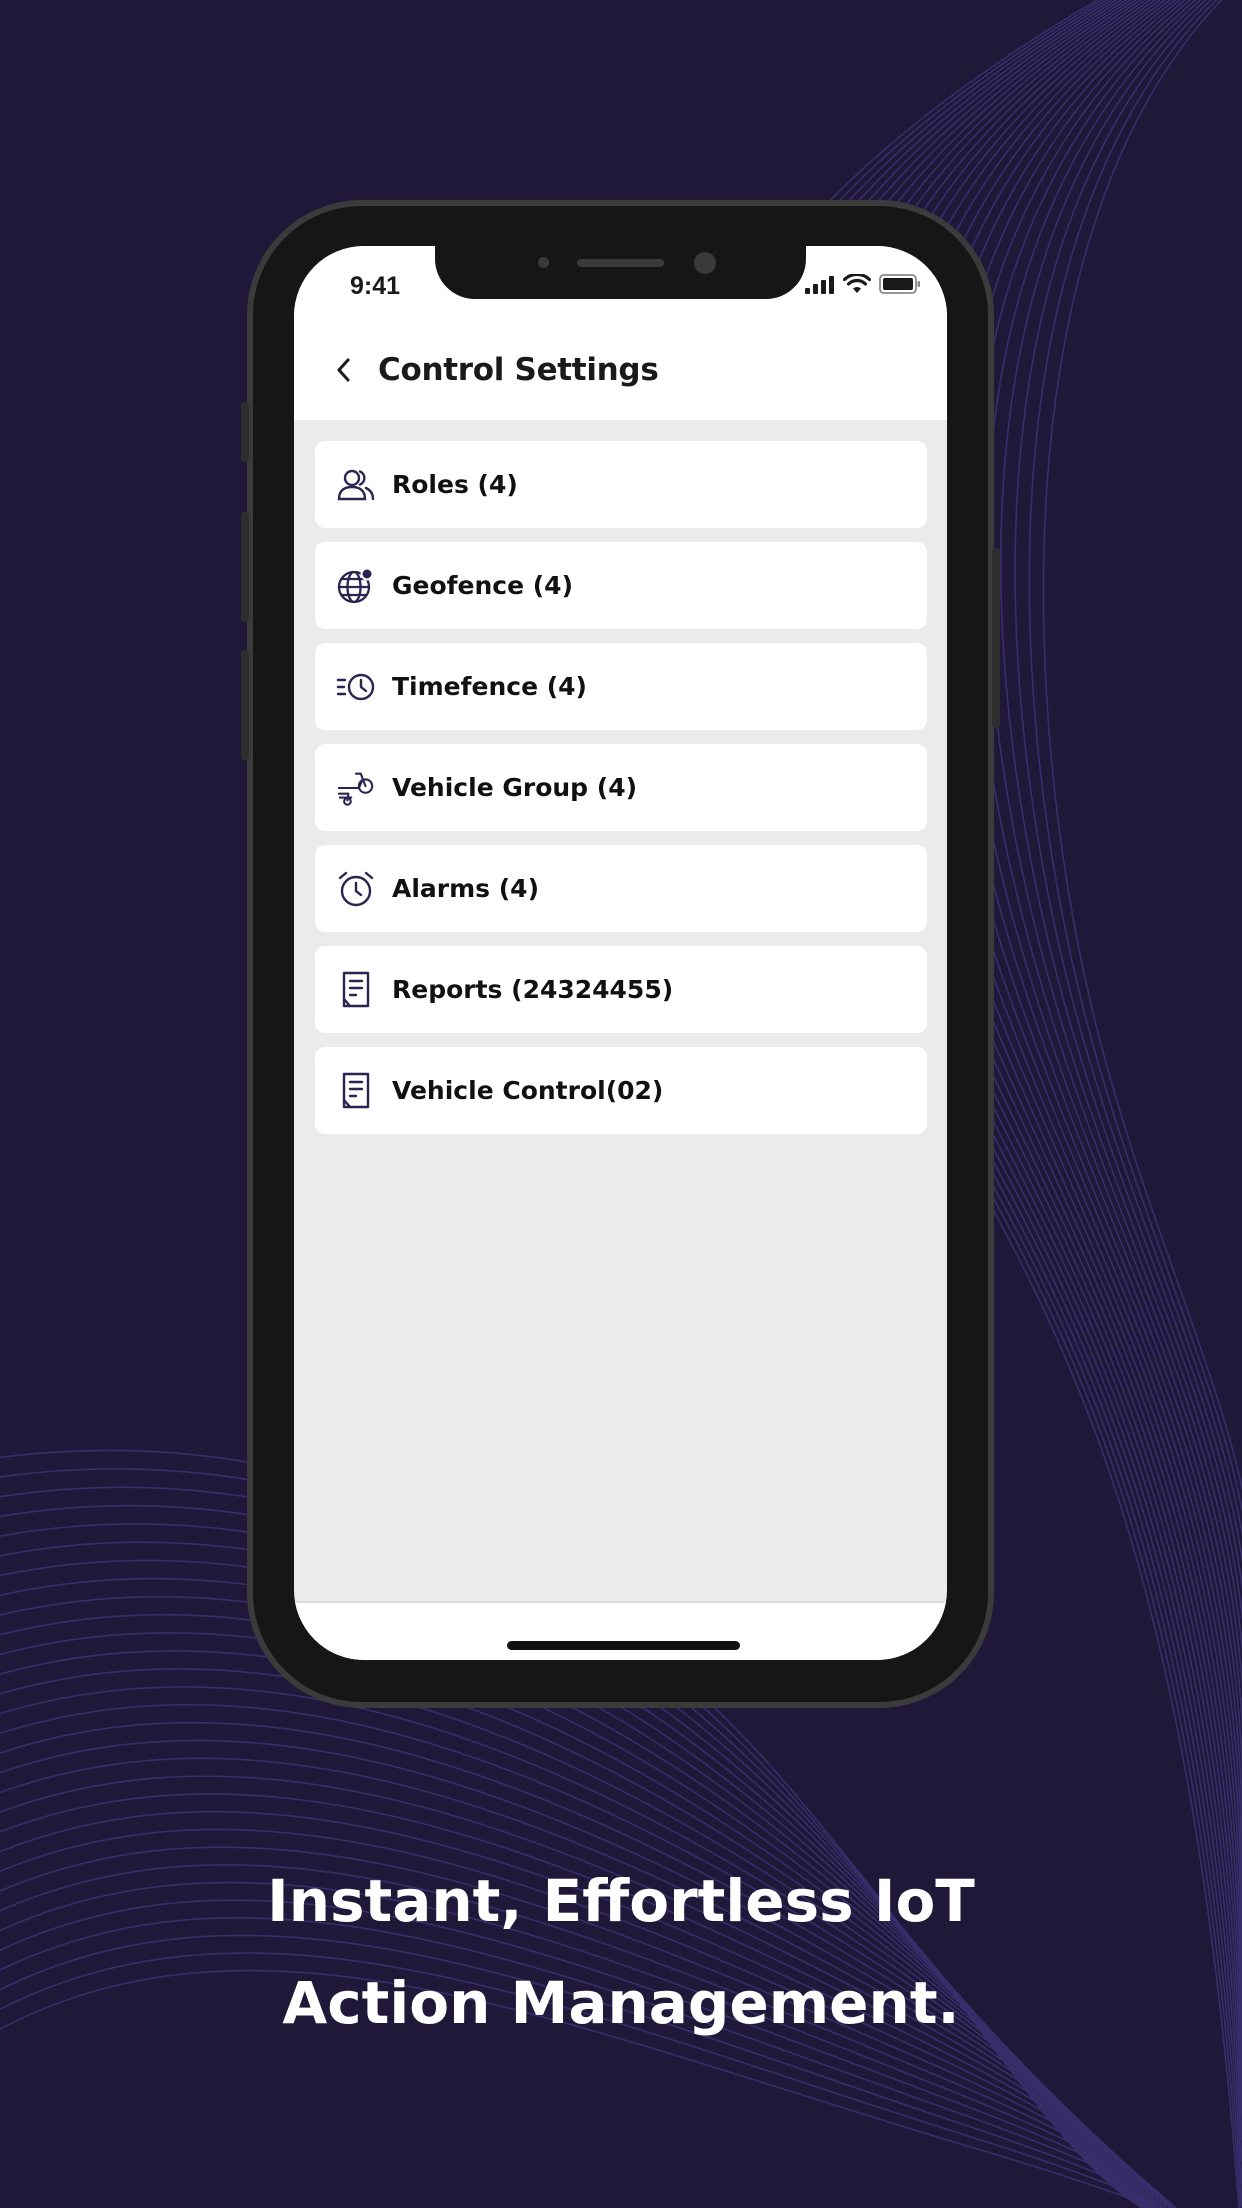  I want to click on chevron-left-icon, so click(343, 370).